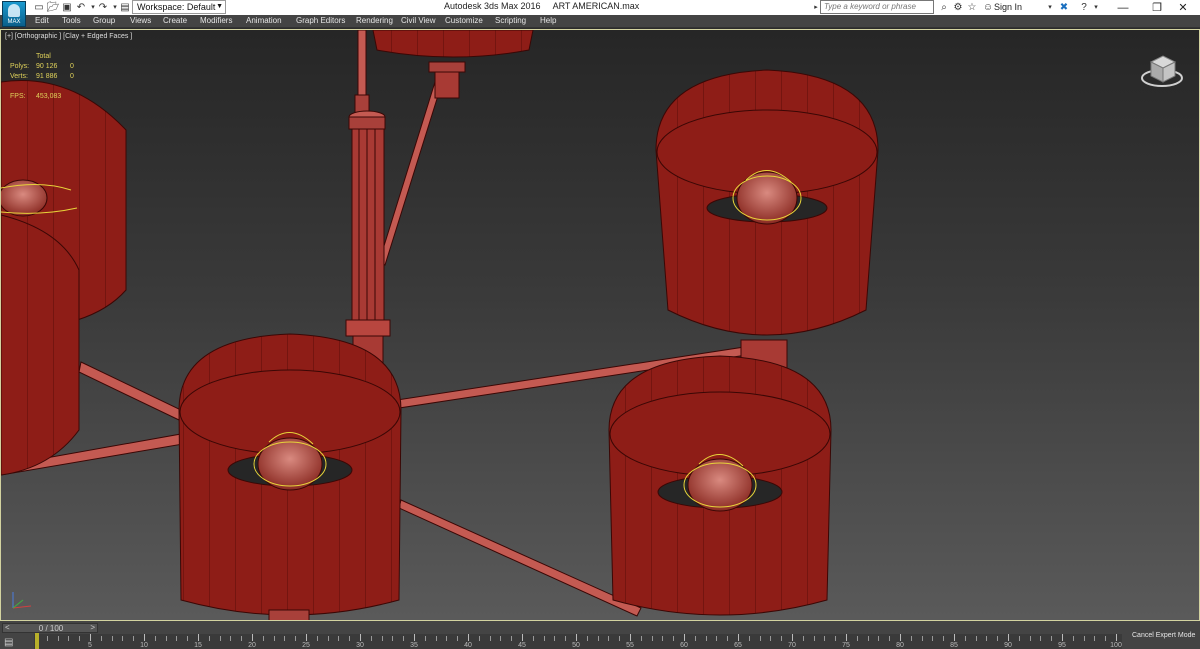 This screenshot has width=1200, height=649. Describe the element at coordinates (53, 7) in the screenshot. I see `open-file-icon: 📂︎` at that location.